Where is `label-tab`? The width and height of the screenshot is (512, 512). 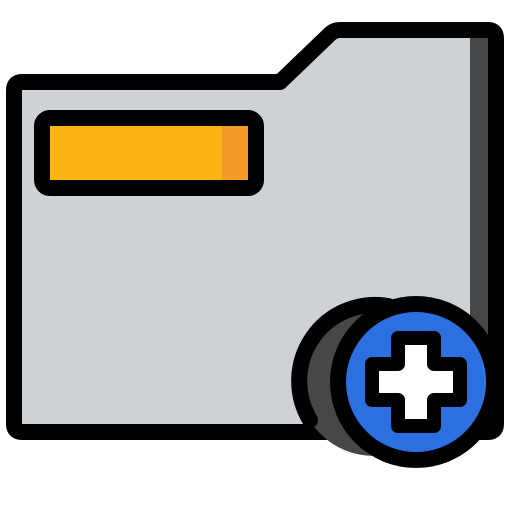
label-tab is located at coordinates (149, 153).